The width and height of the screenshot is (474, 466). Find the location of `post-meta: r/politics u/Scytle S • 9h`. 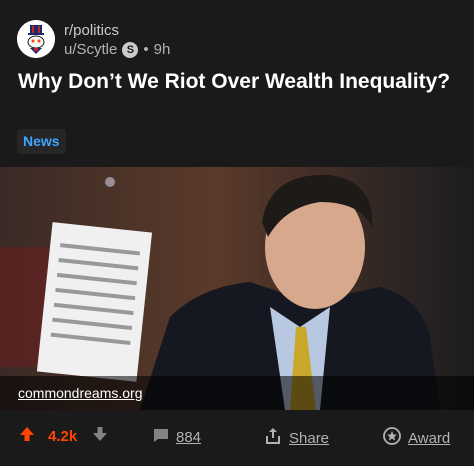

post-meta: r/politics u/Scytle S • 9h is located at coordinates (117, 40).